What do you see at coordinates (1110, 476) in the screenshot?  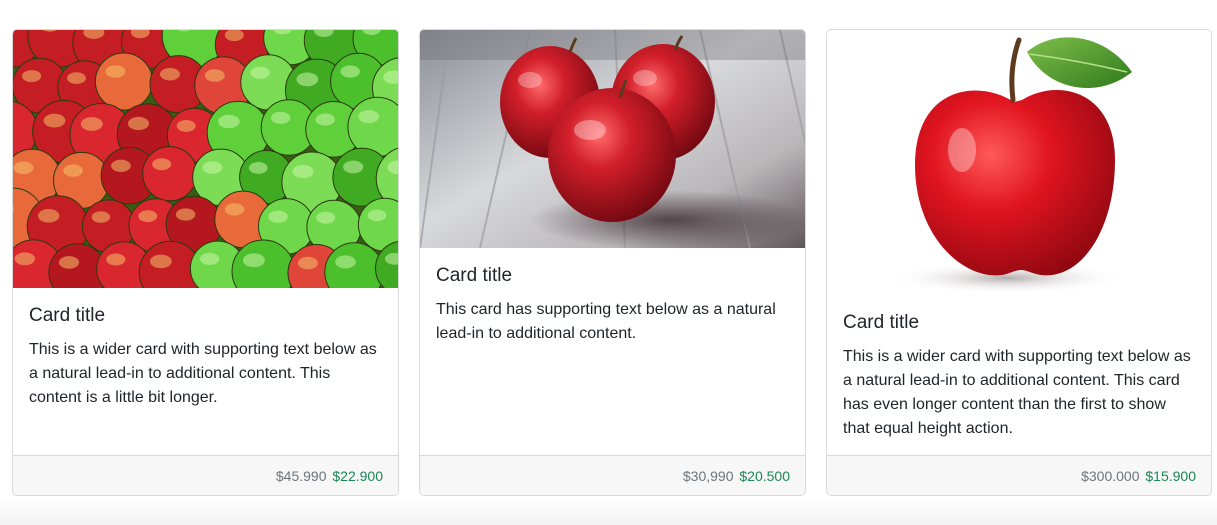 I see `old-price: $300.000` at bounding box center [1110, 476].